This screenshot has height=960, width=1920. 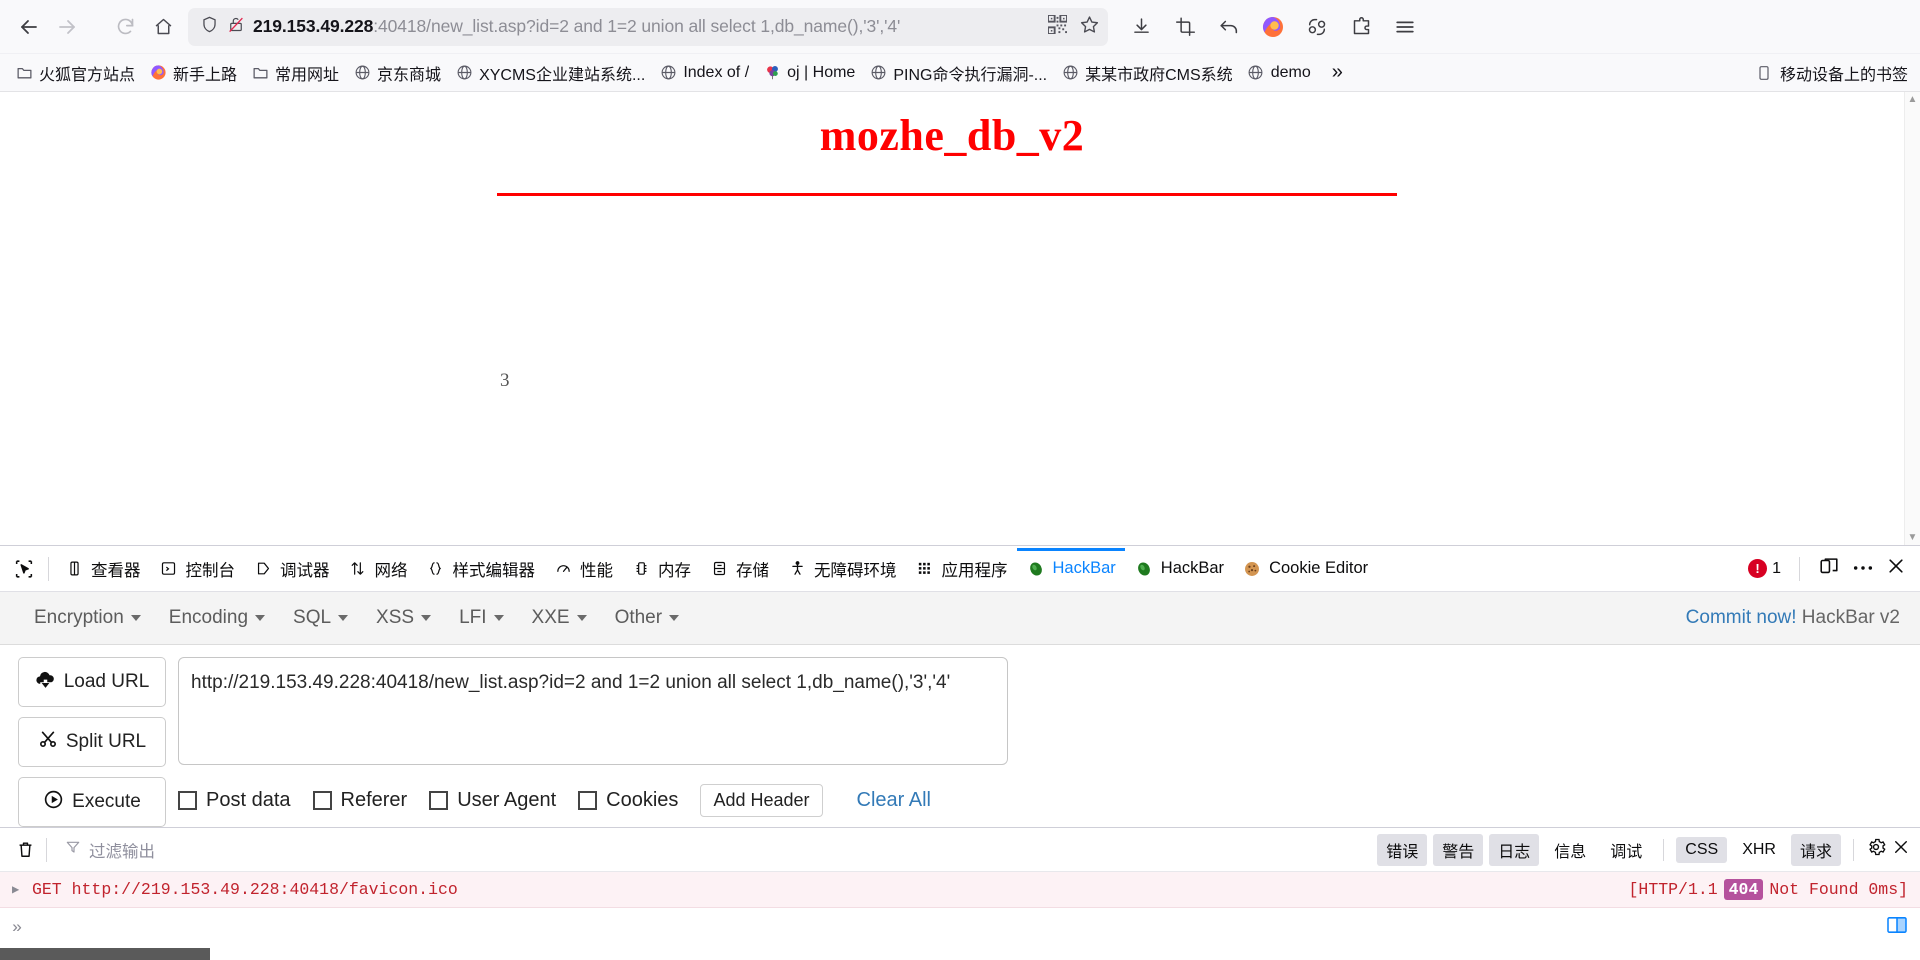 I want to click on globe-icon, so click(x=668, y=73).